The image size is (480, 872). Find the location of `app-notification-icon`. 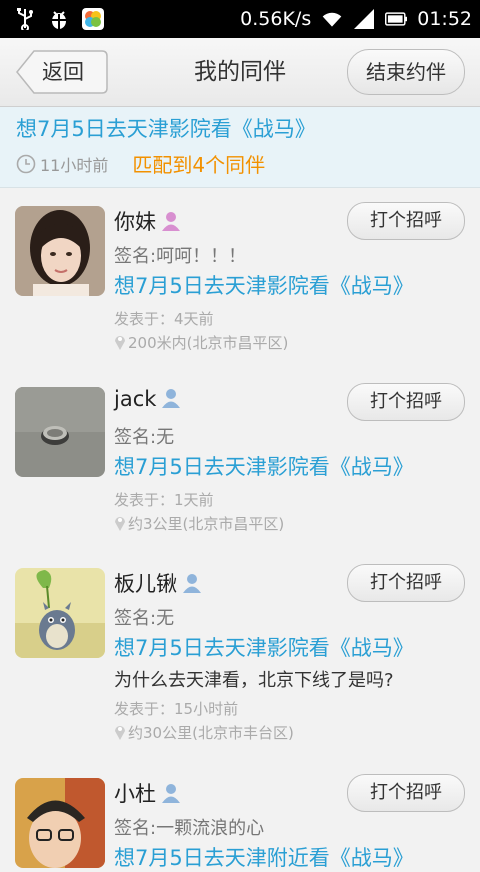

app-notification-icon is located at coordinates (93, 19).